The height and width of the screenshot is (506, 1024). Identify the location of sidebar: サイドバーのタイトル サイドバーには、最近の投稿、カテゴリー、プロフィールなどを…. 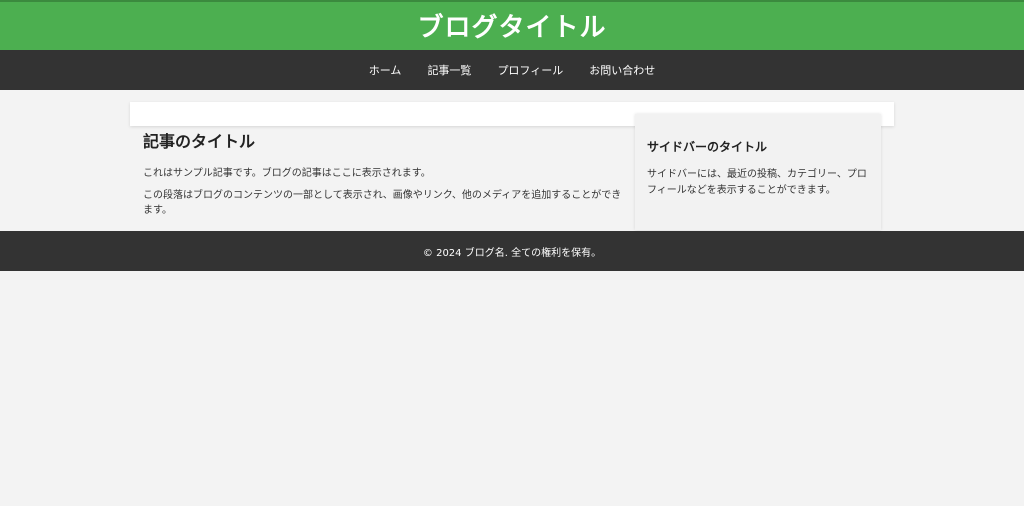
(758, 172).